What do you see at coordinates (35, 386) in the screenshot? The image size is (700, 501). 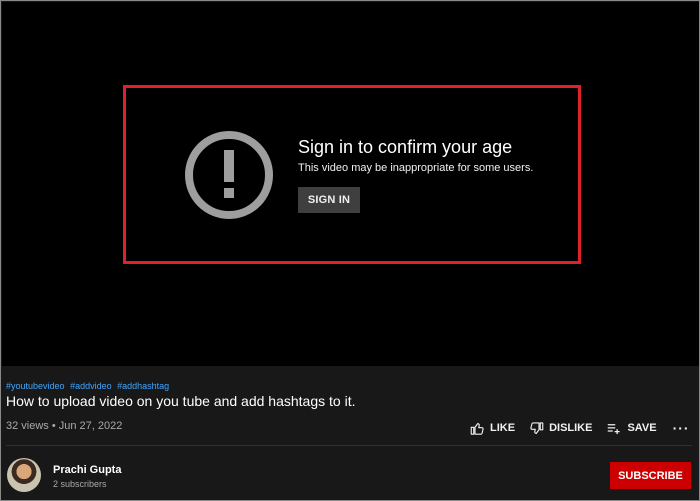 I see `hashtag-link: #youtubevideo` at bounding box center [35, 386].